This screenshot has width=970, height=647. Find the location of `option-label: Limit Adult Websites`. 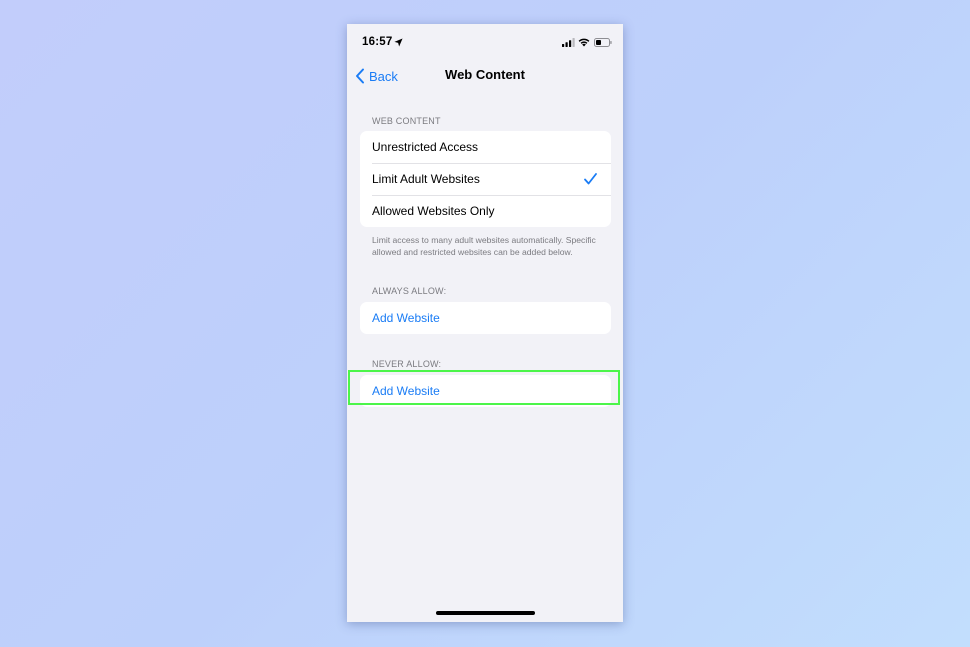

option-label: Limit Adult Websites is located at coordinates (426, 179).